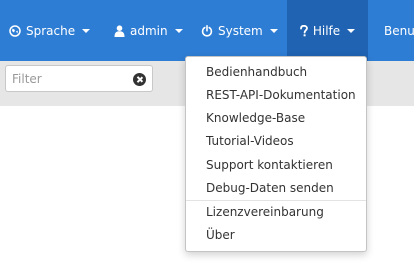 The width and height of the screenshot is (414, 277). Describe the element at coordinates (281, 95) in the screenshot. I see `menu-item-rest-api-docs: REST-API-Dokumentation` at that location.